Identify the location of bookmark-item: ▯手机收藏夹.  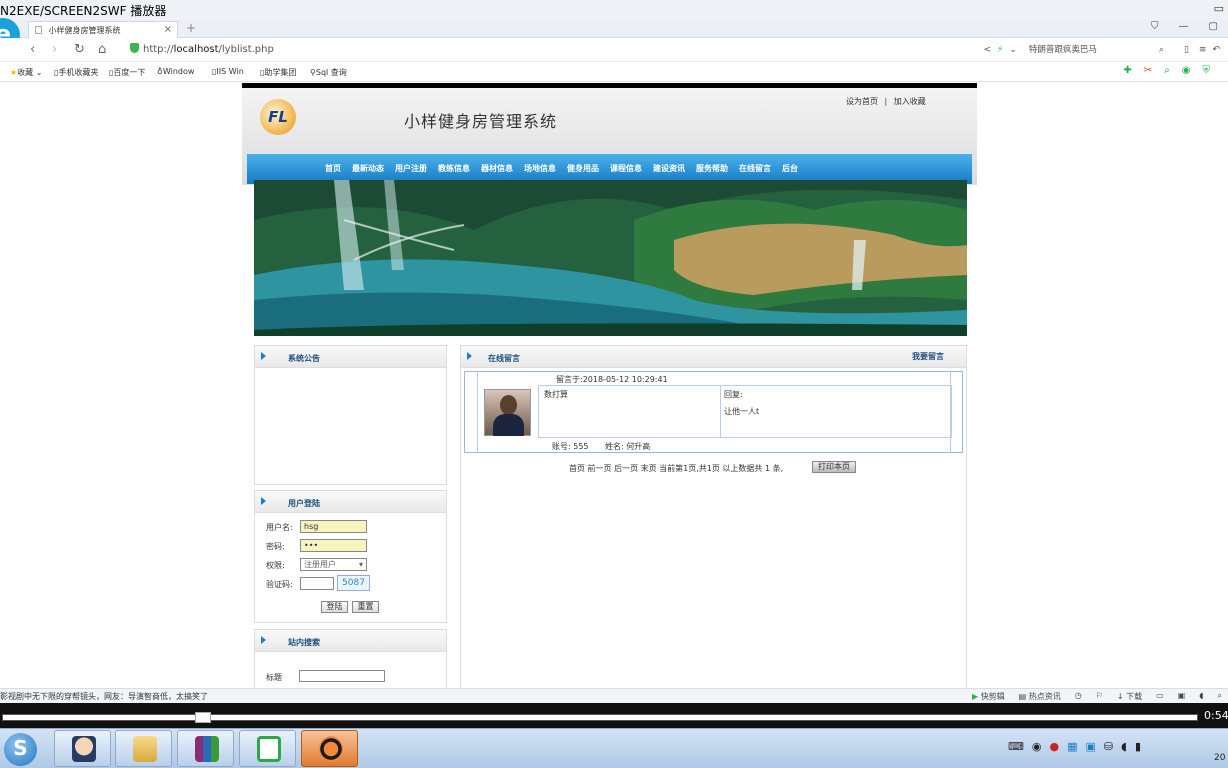
(76, 72).